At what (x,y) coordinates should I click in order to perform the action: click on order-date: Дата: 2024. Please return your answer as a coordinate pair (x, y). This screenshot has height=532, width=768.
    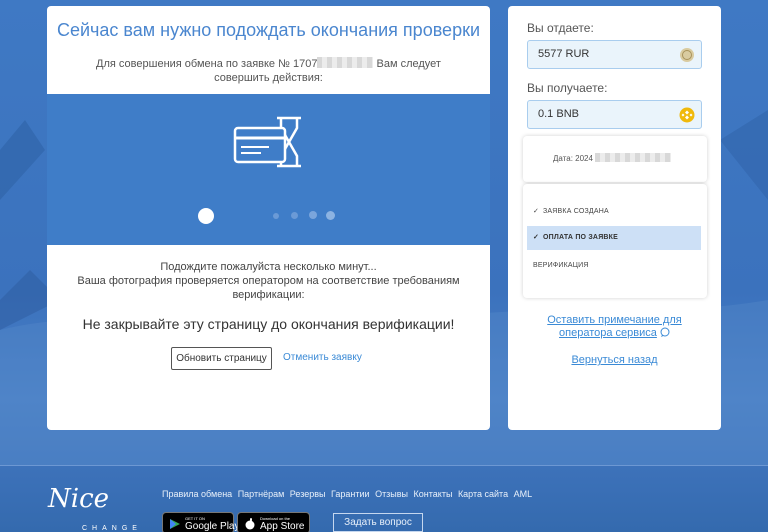
    Looking at the image, I should click on (612, 158).